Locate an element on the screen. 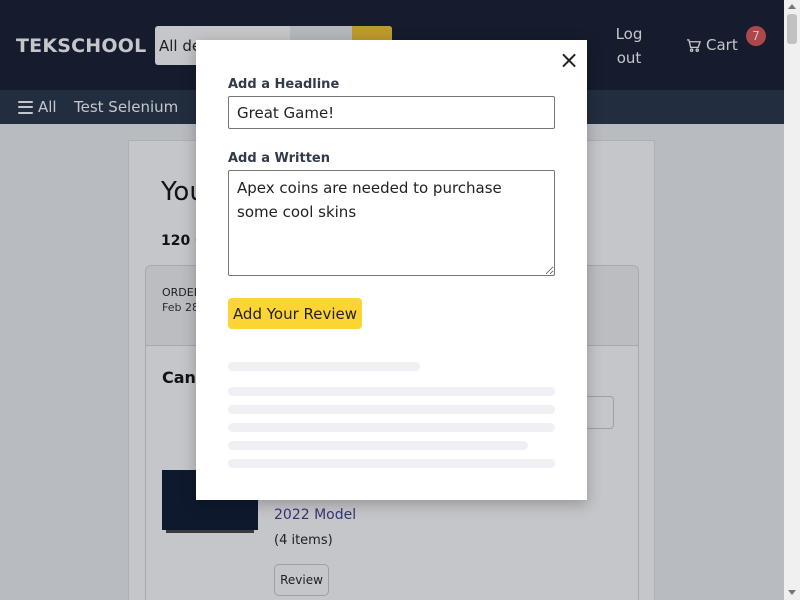 The height and width of the screenshot is (600, 800). headline-label: Add a Headline is located at coordinates (284, 84).